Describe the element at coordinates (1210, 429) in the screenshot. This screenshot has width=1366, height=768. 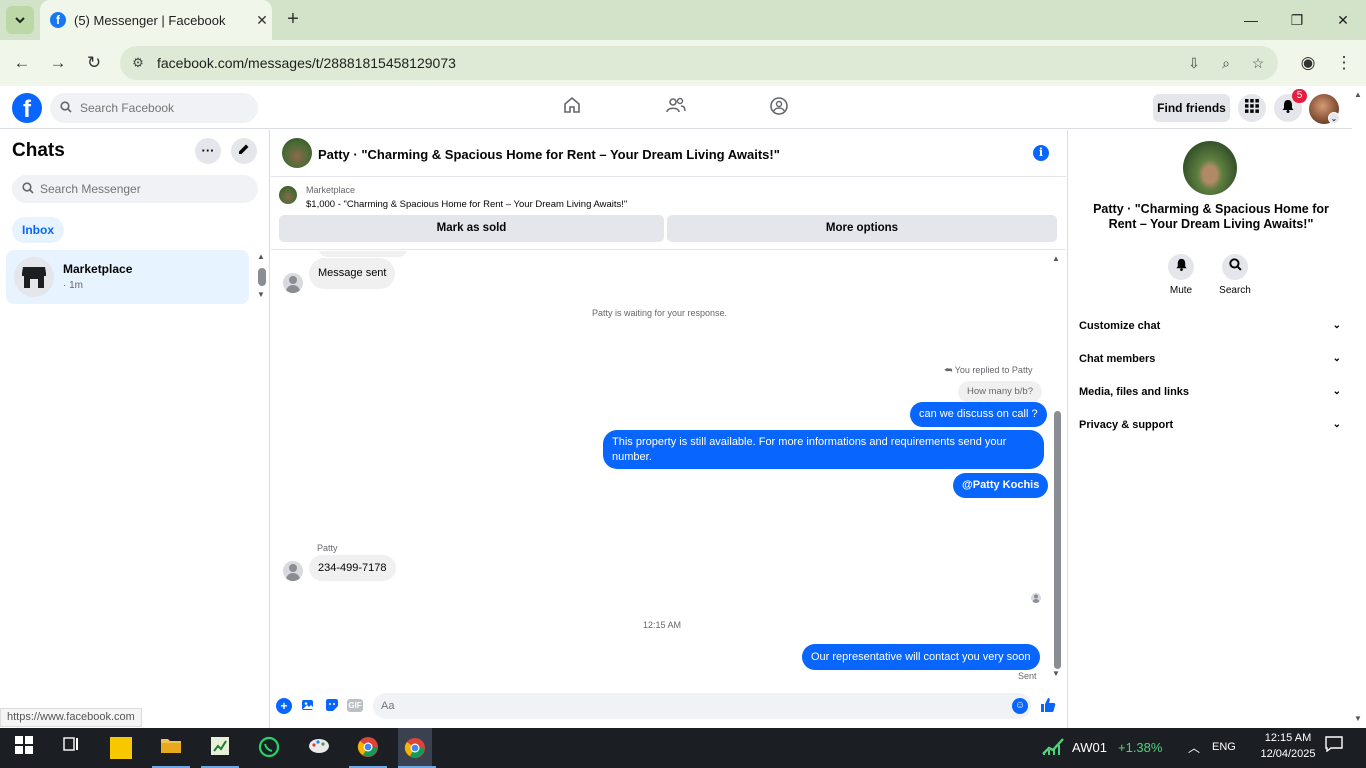
I see `privacy-support-row: Privacy & support ⌄` at that location.